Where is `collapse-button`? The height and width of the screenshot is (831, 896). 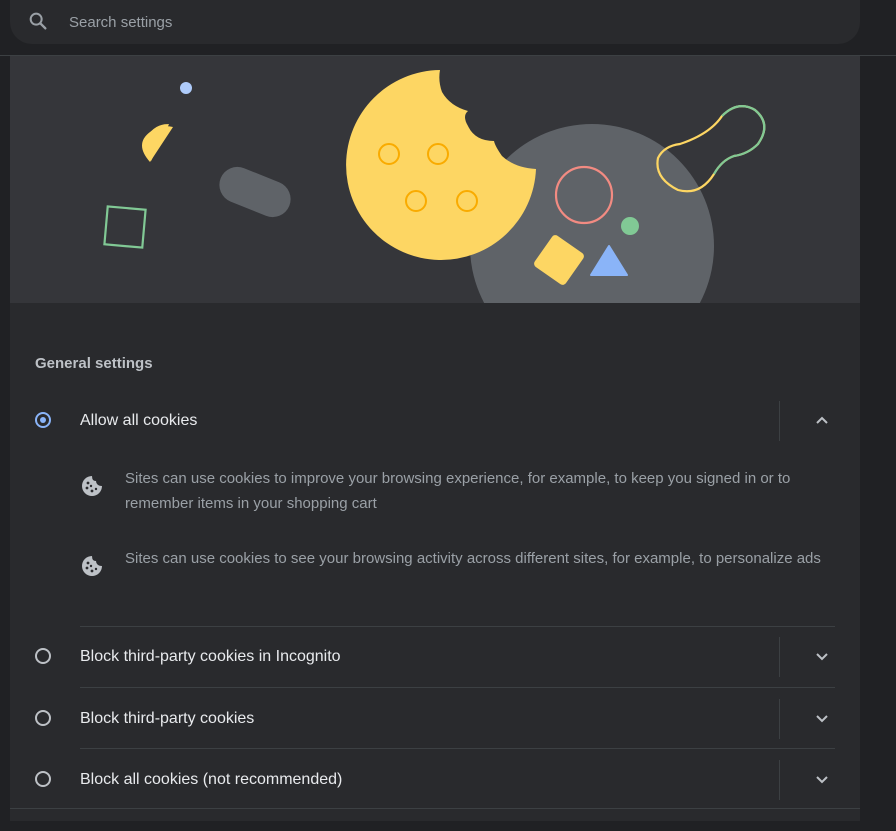
collapse-button is located at coordinates (822, 420).